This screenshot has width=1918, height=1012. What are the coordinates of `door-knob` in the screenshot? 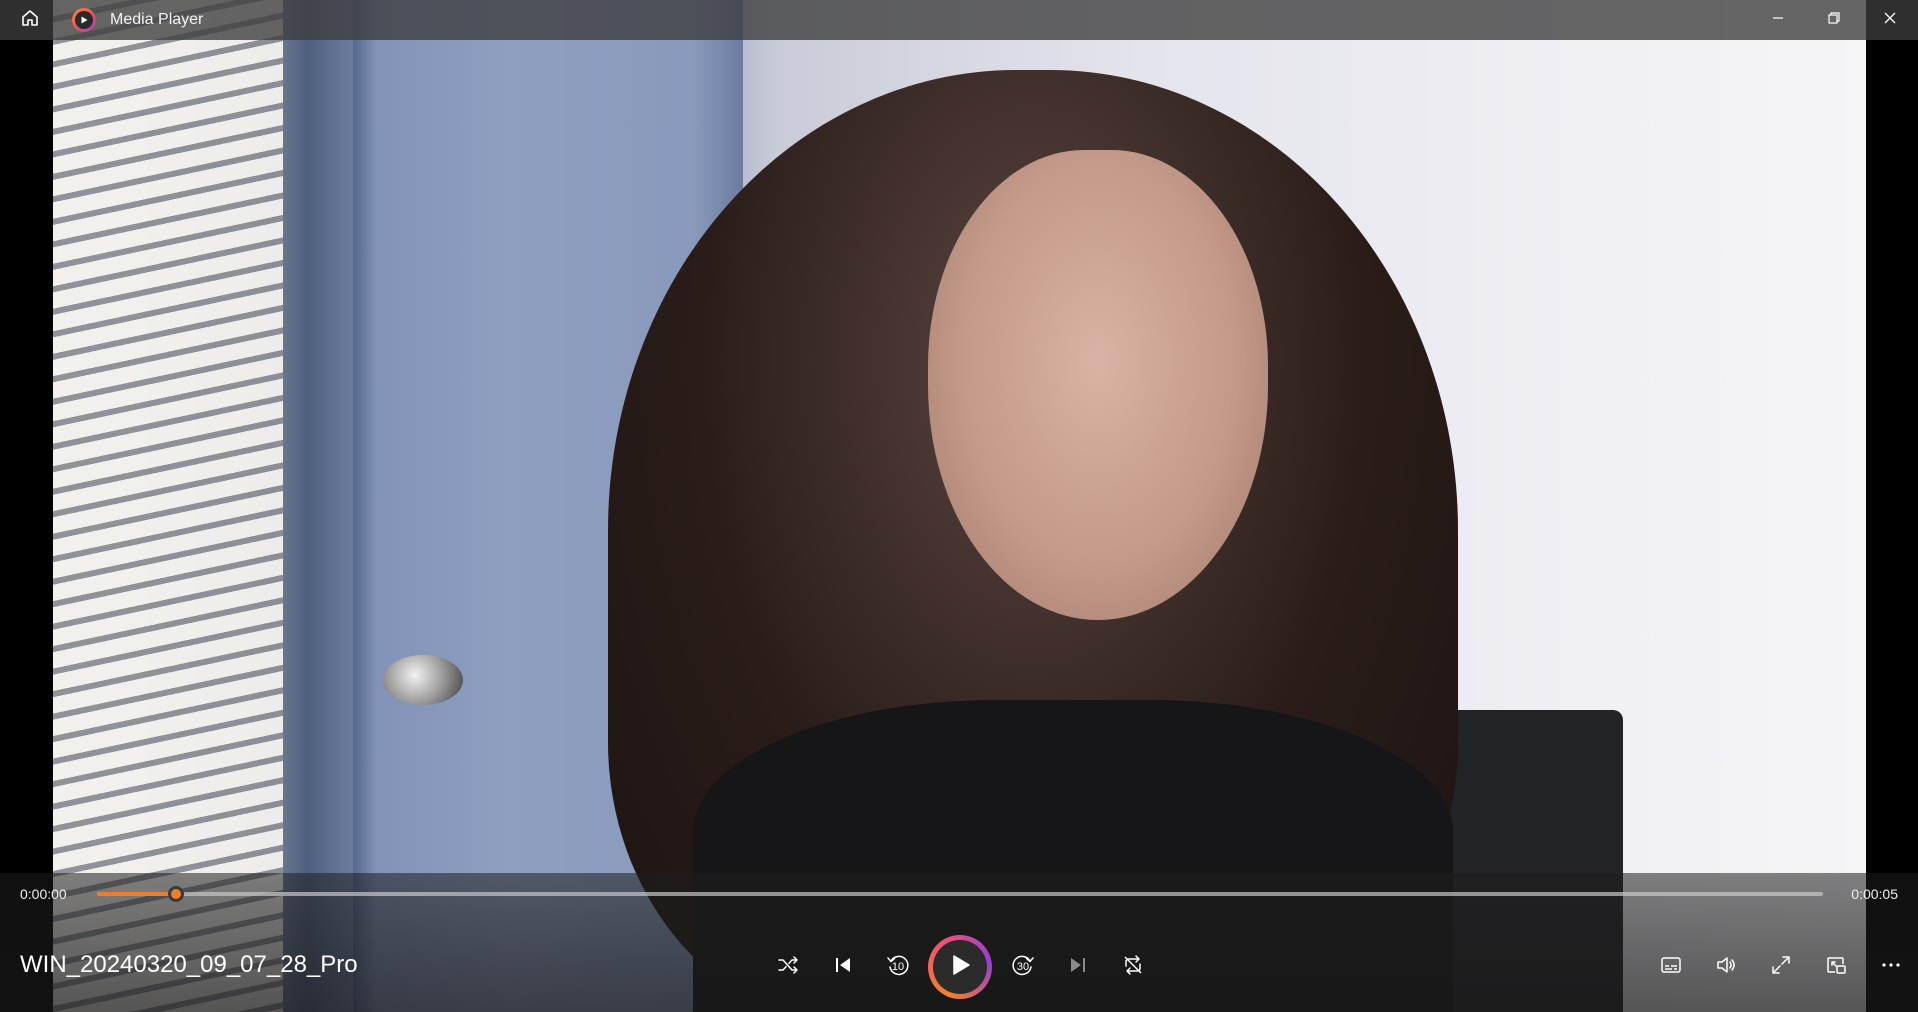 It's located at (423, 680).